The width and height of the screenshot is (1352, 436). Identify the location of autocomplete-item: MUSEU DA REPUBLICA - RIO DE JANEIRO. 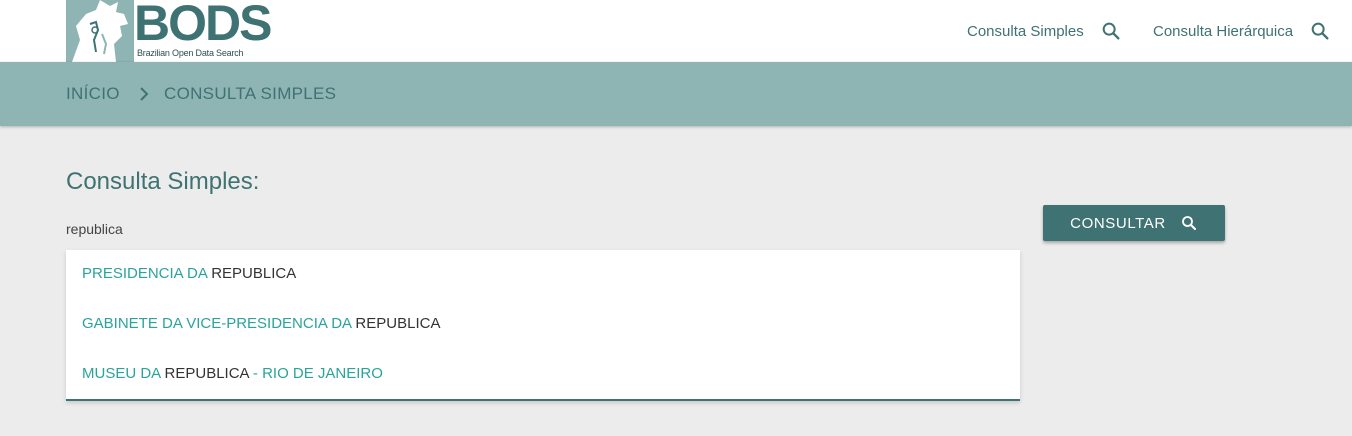
(543, 375).